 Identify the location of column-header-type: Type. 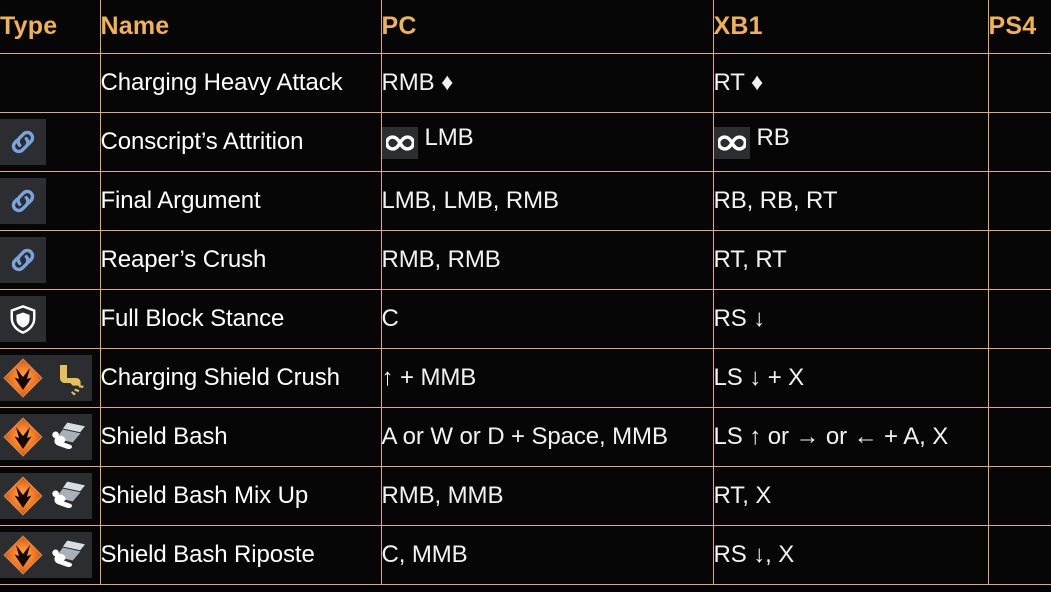
(50, 27).